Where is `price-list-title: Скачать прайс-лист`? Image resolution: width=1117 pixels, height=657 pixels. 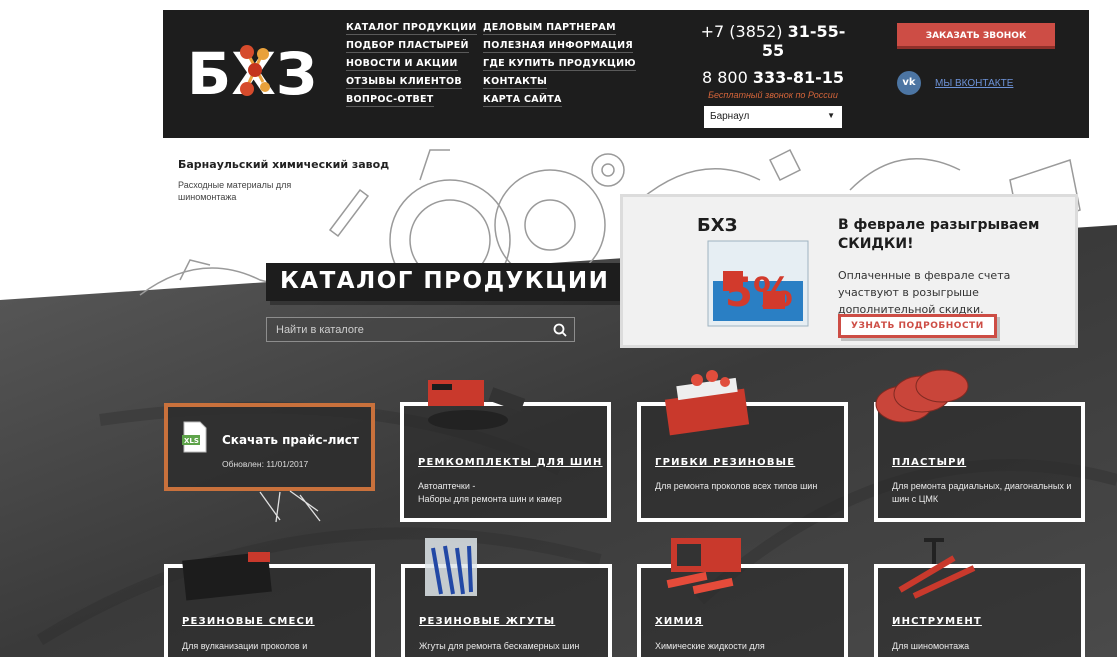 price-list-title: Скачать прайс-лист is located at coordinates (290, 440).